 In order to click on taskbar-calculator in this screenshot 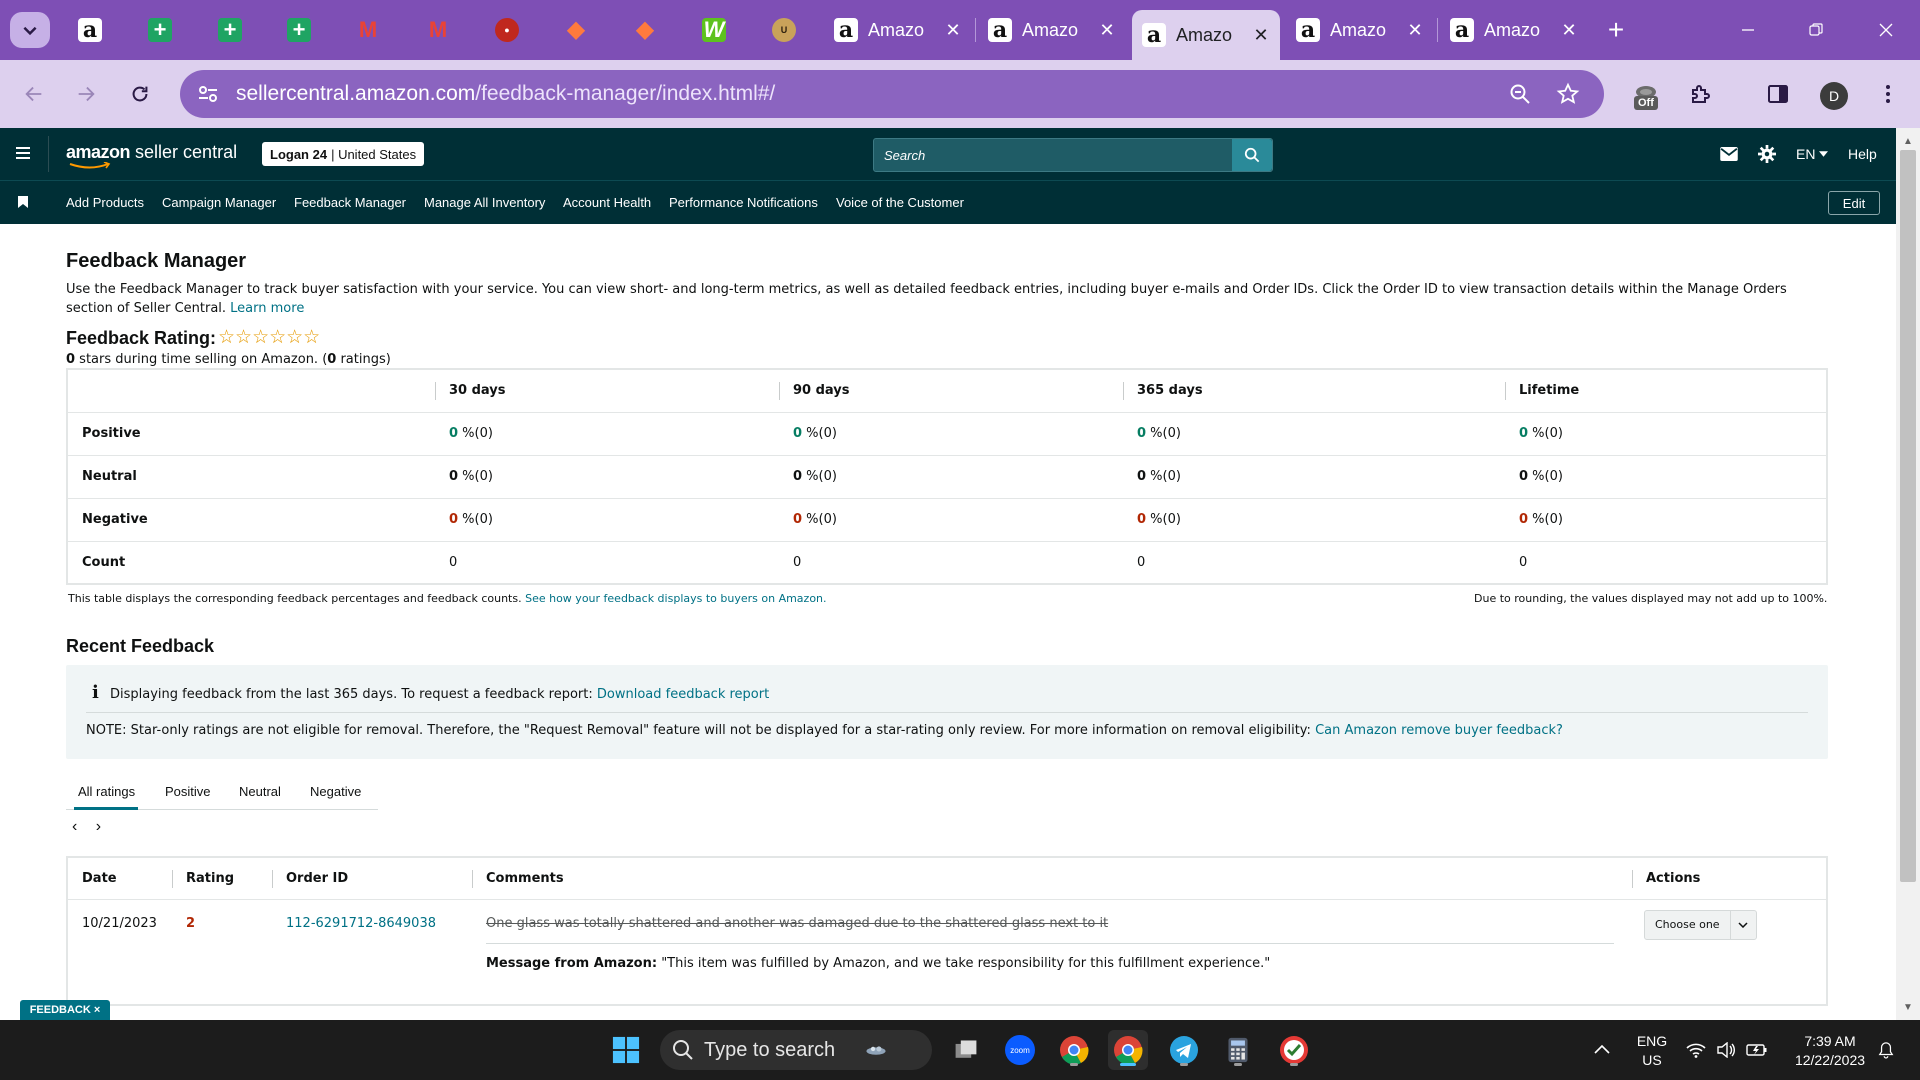, I will do `click(1238, 1050)`.